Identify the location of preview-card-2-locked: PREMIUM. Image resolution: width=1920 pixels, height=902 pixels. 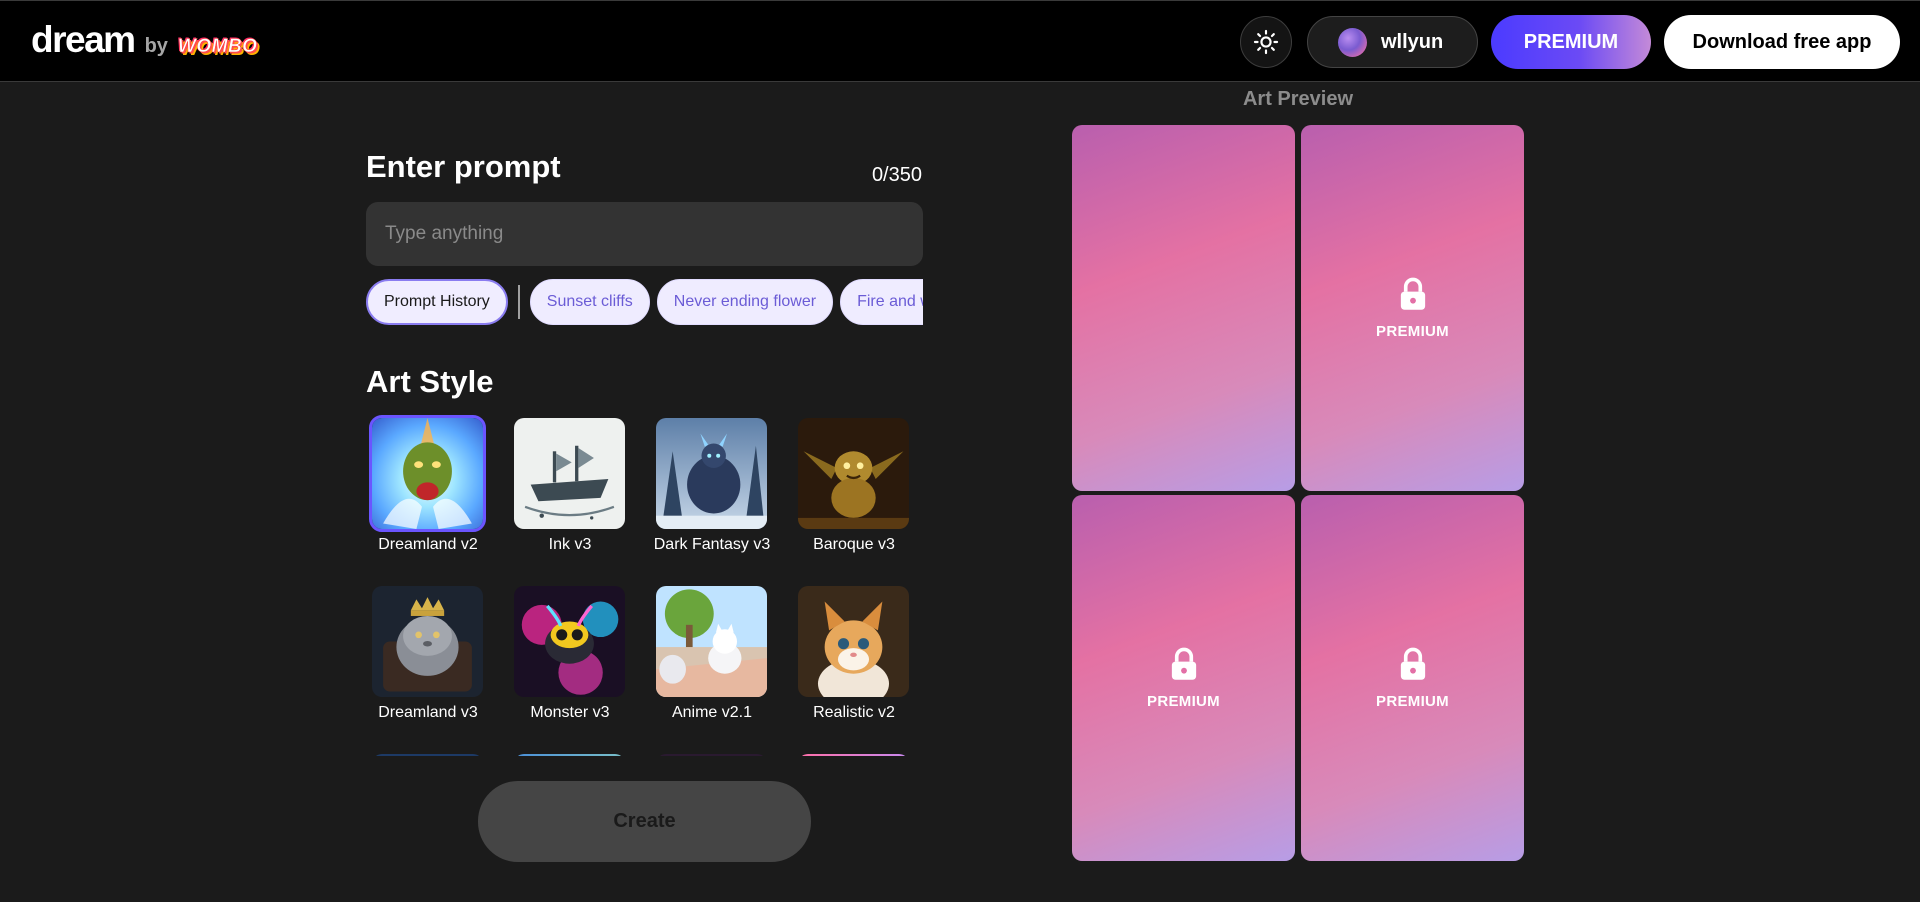
(1412, 308).